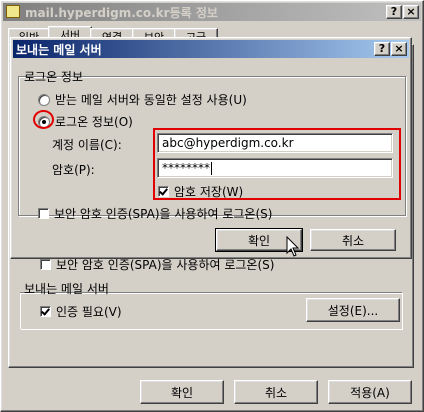 This screenshot has width=424, height=412. I want to click on auth-required-checkbox: 인증 필요(V), so click(81, 311).